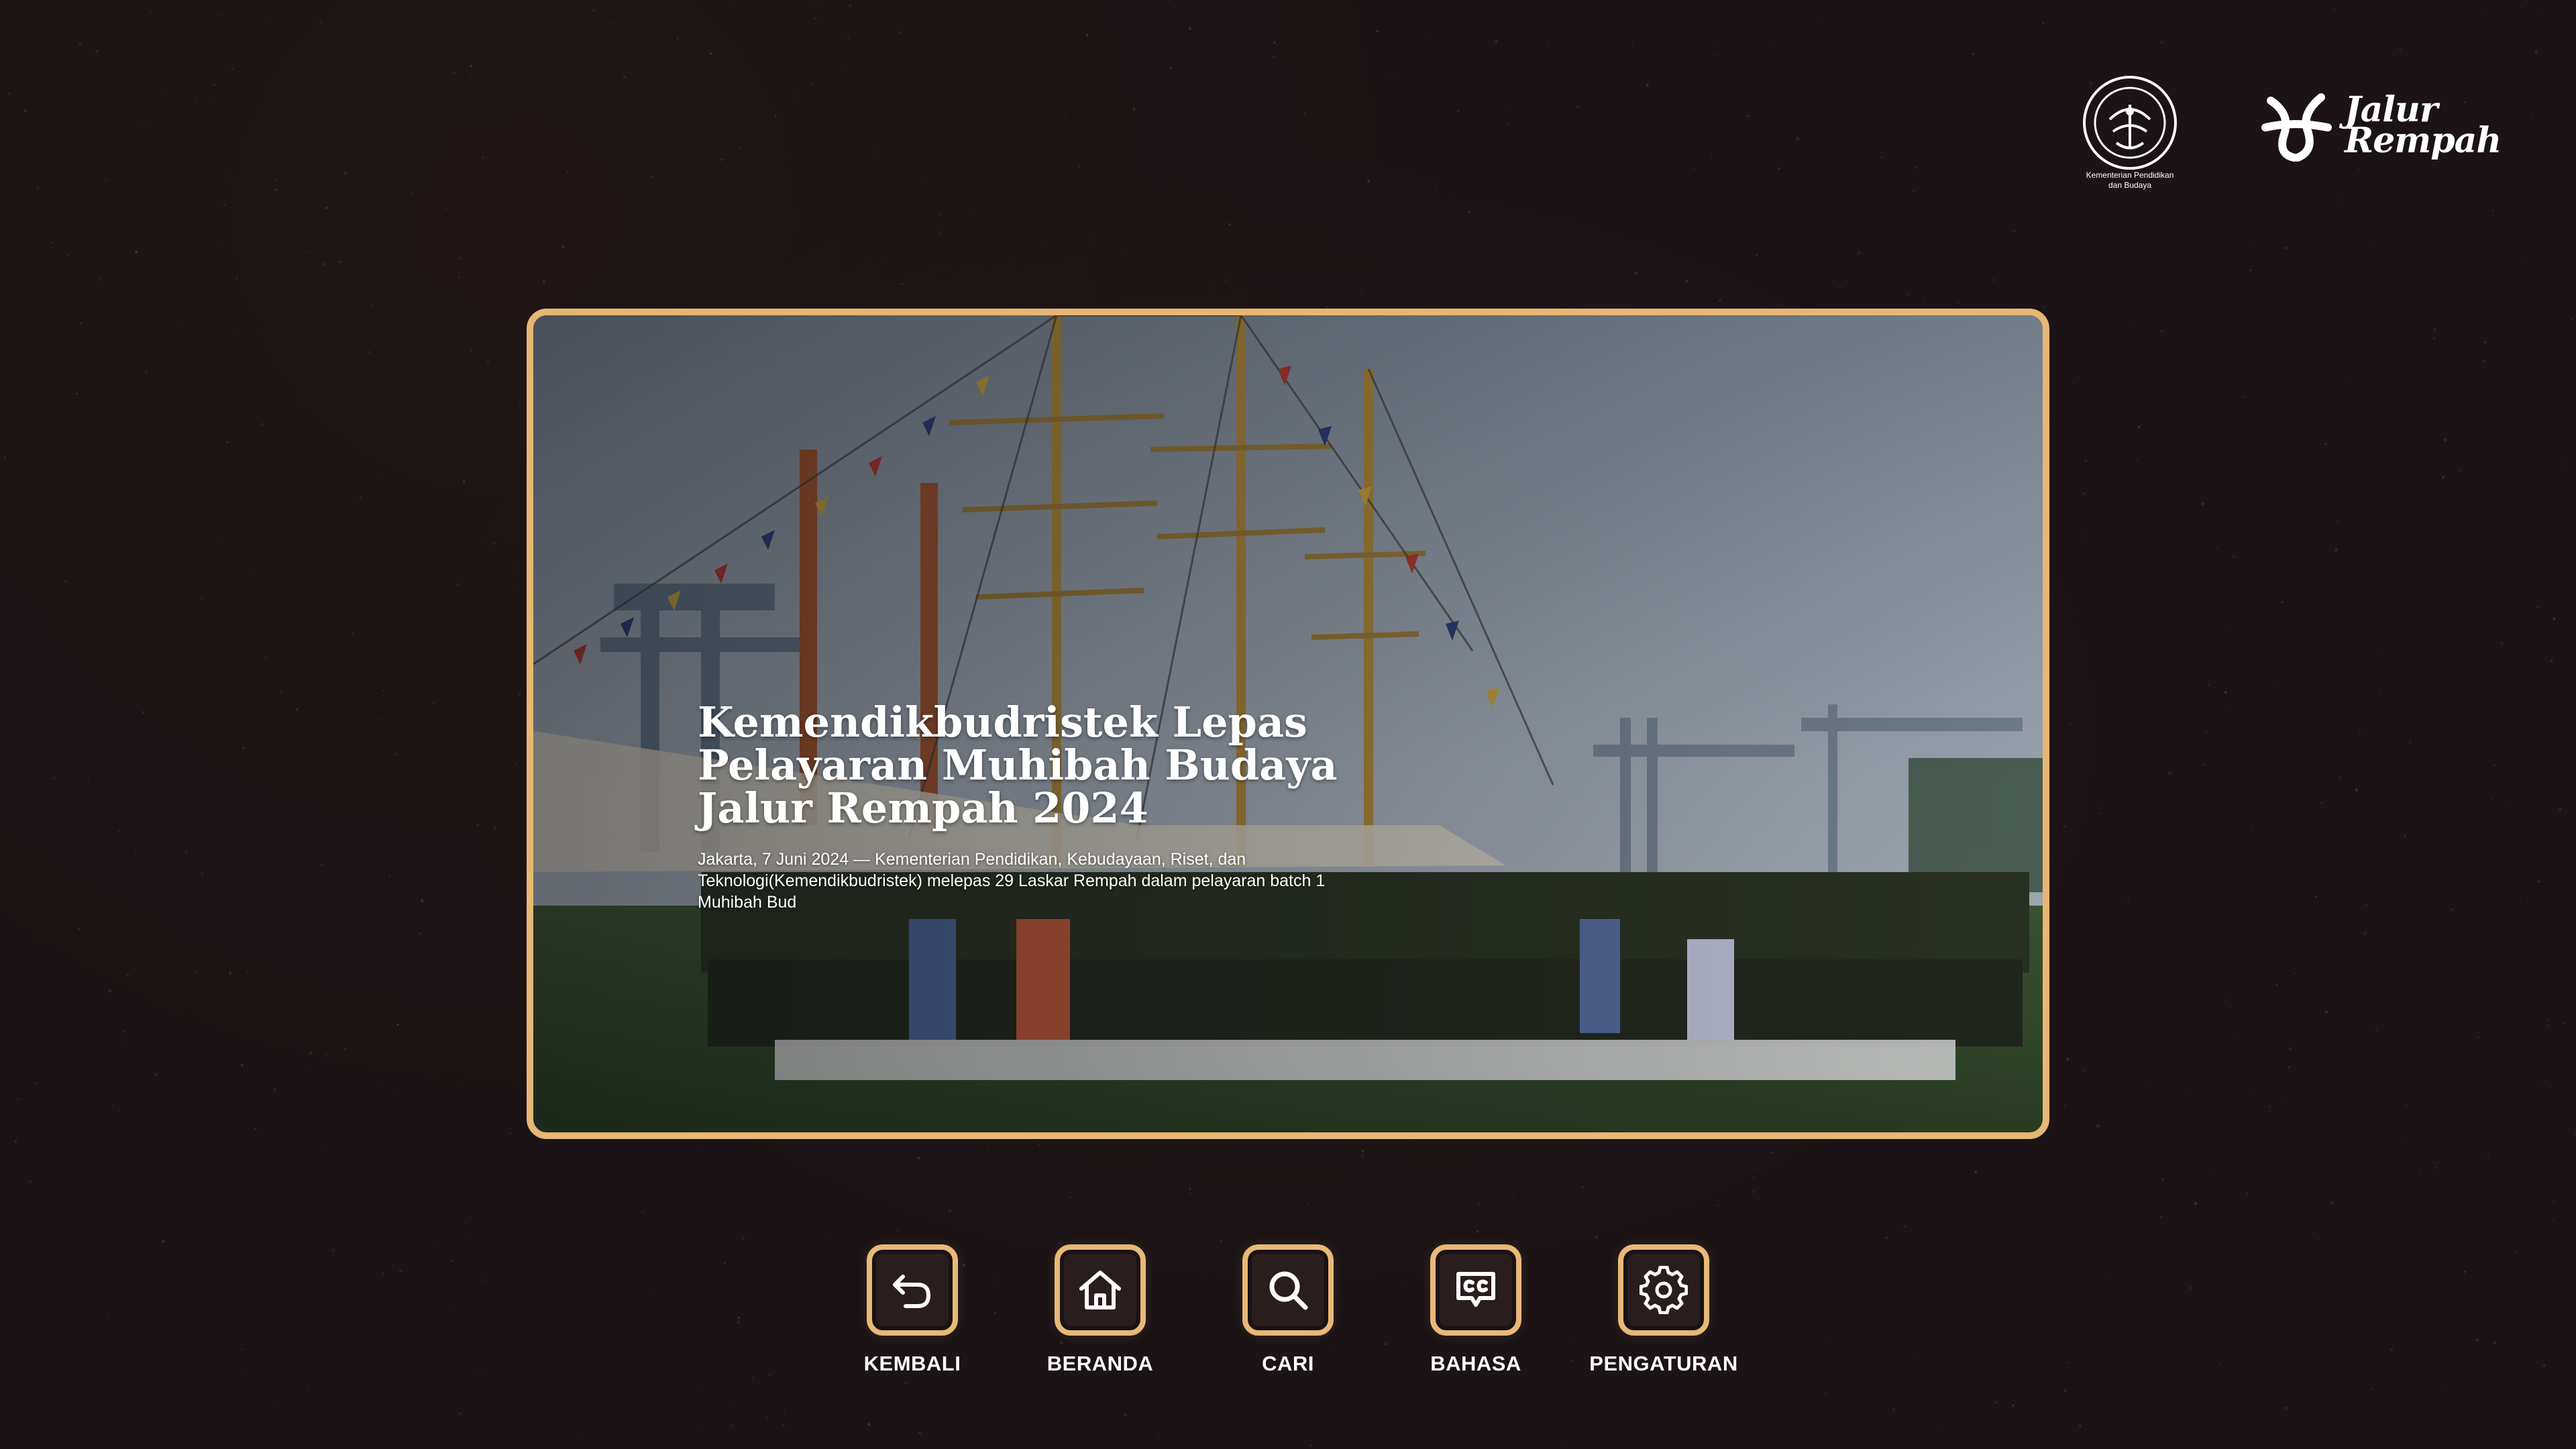  Describe the element at coordinates (2130, 132) in the screenshot. I see `kemendikbud-logo: Kementerian Pendidikan dan Budaya` at that location.